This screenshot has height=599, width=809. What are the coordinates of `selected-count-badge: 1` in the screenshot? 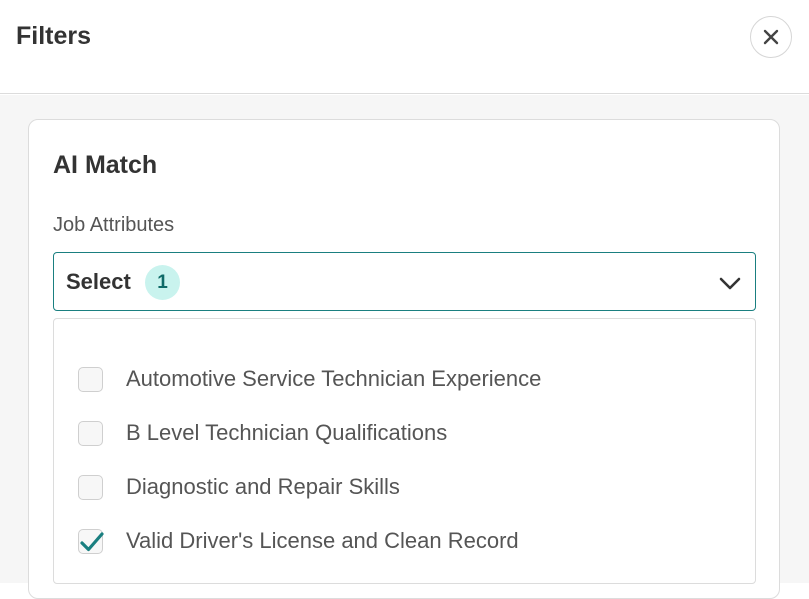 It's located at (162, 282).